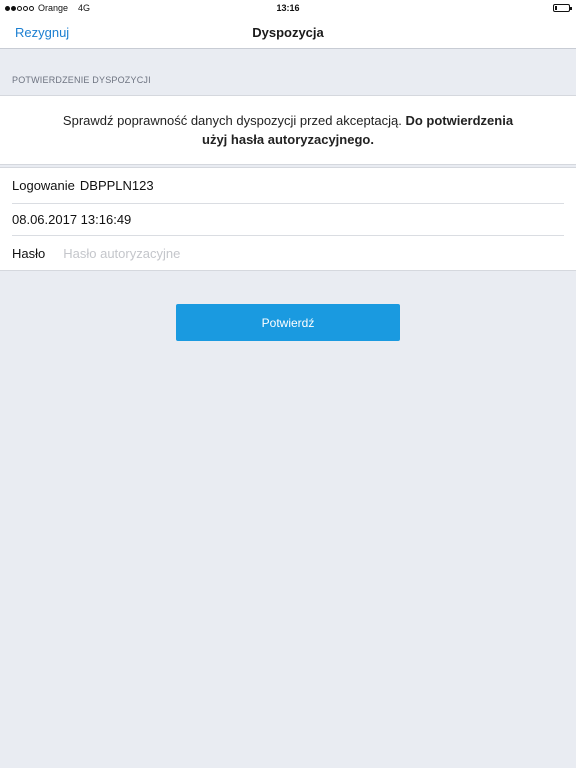 Image resolution: width=576 pixels, height=768 pixels. I want to click on confirm-button: Potwierdź, so click(288, 322).